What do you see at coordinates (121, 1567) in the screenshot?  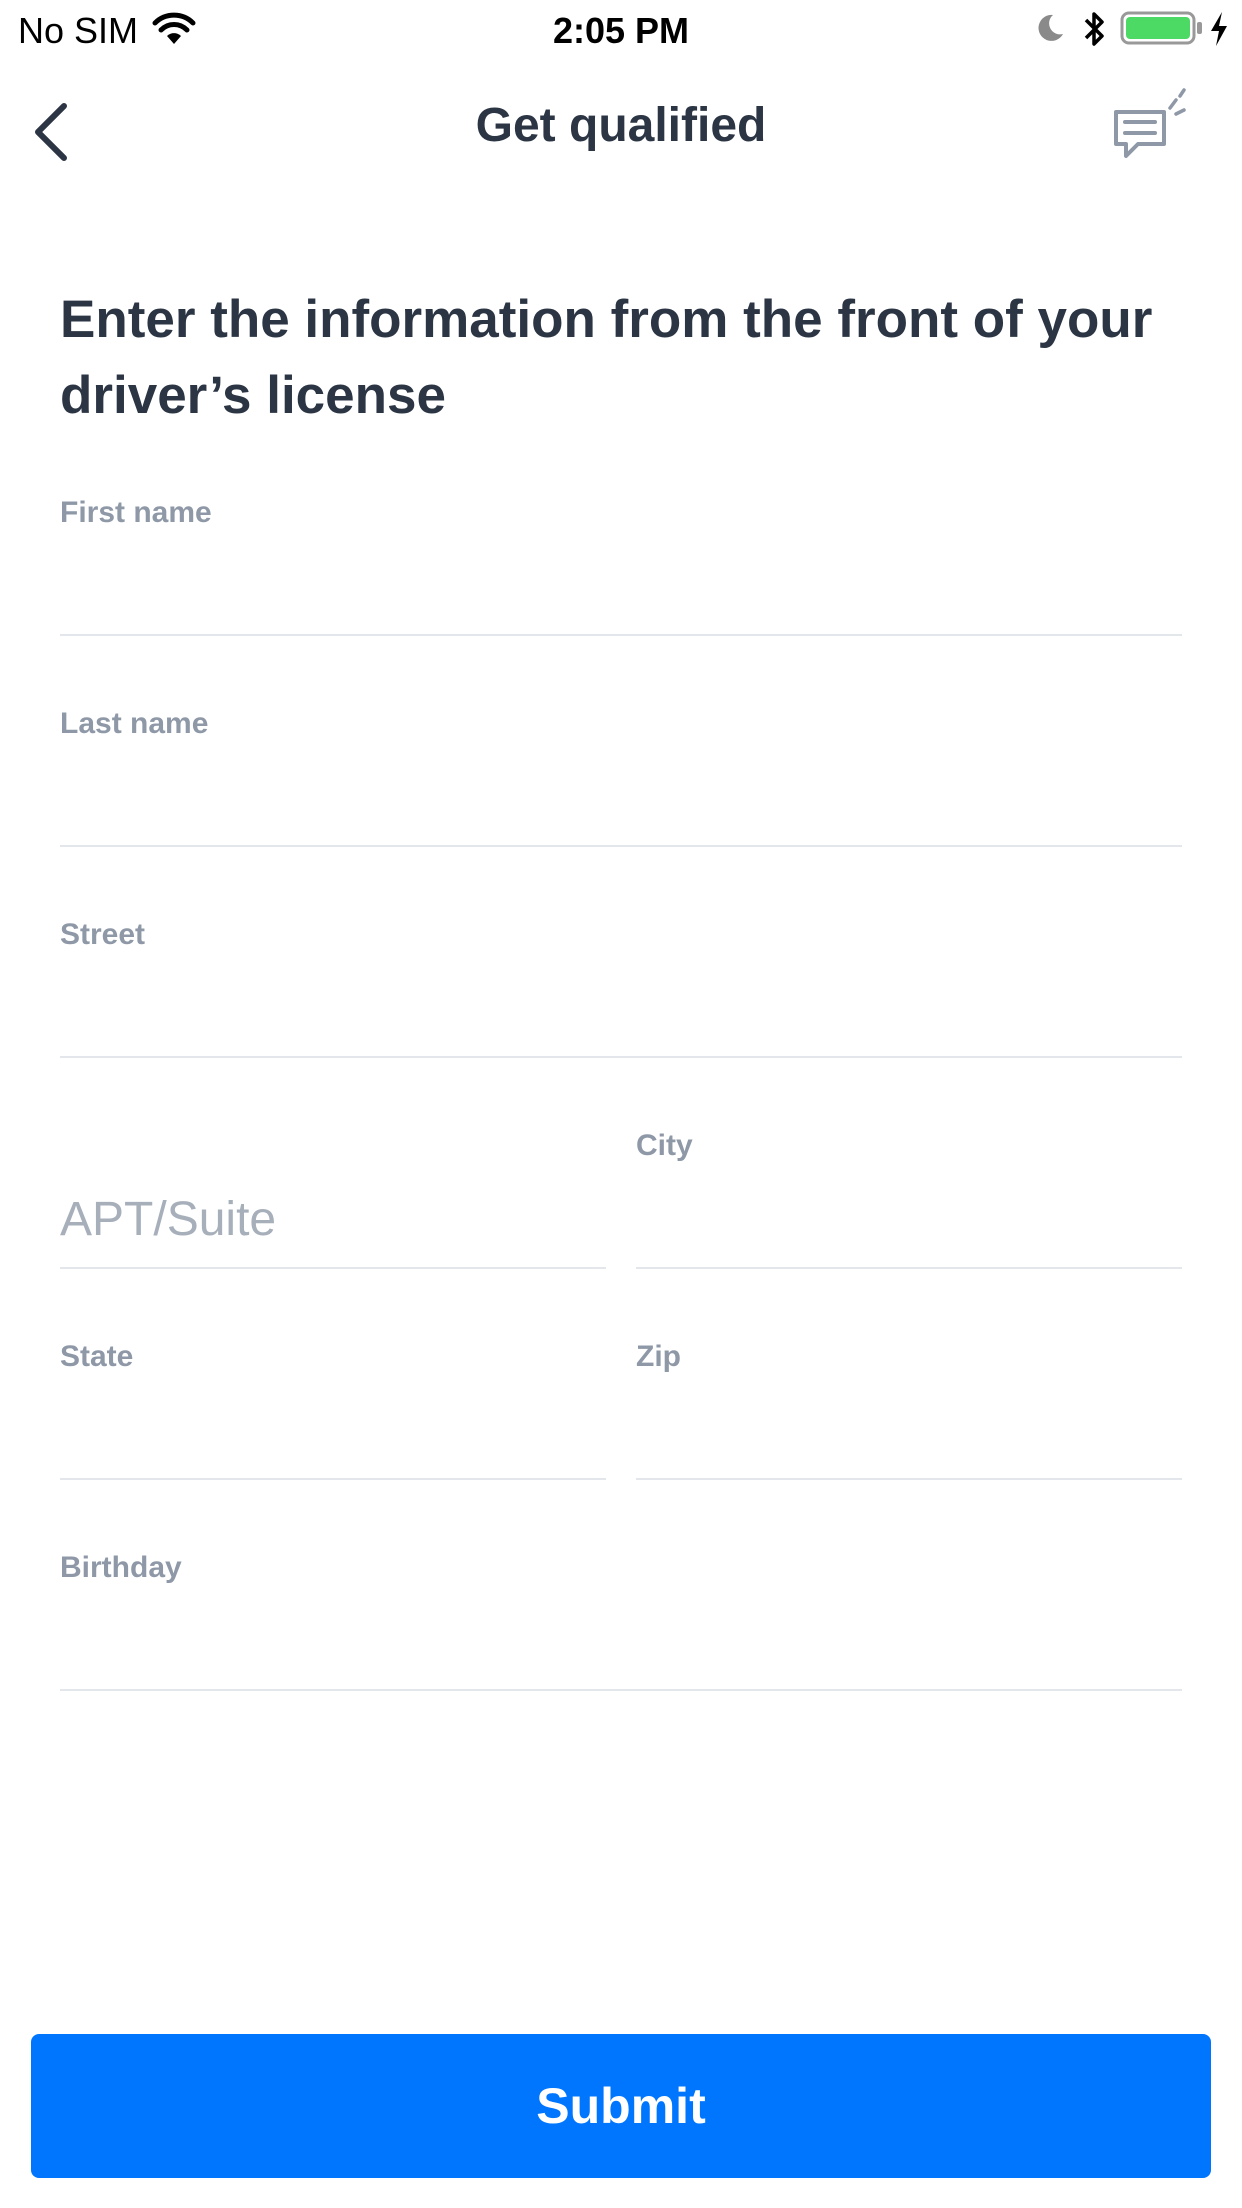 I see `birthday-label: Birthday` at bounding box center [121, 1567].